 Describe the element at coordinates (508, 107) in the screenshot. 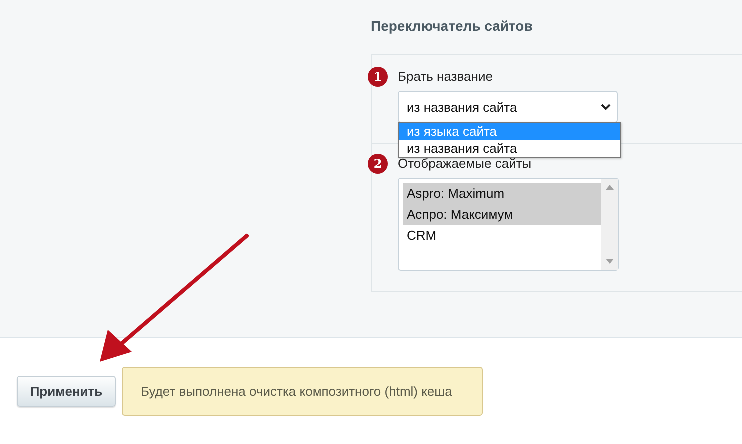

I see `site-name-select: из названия сайта` at that location.